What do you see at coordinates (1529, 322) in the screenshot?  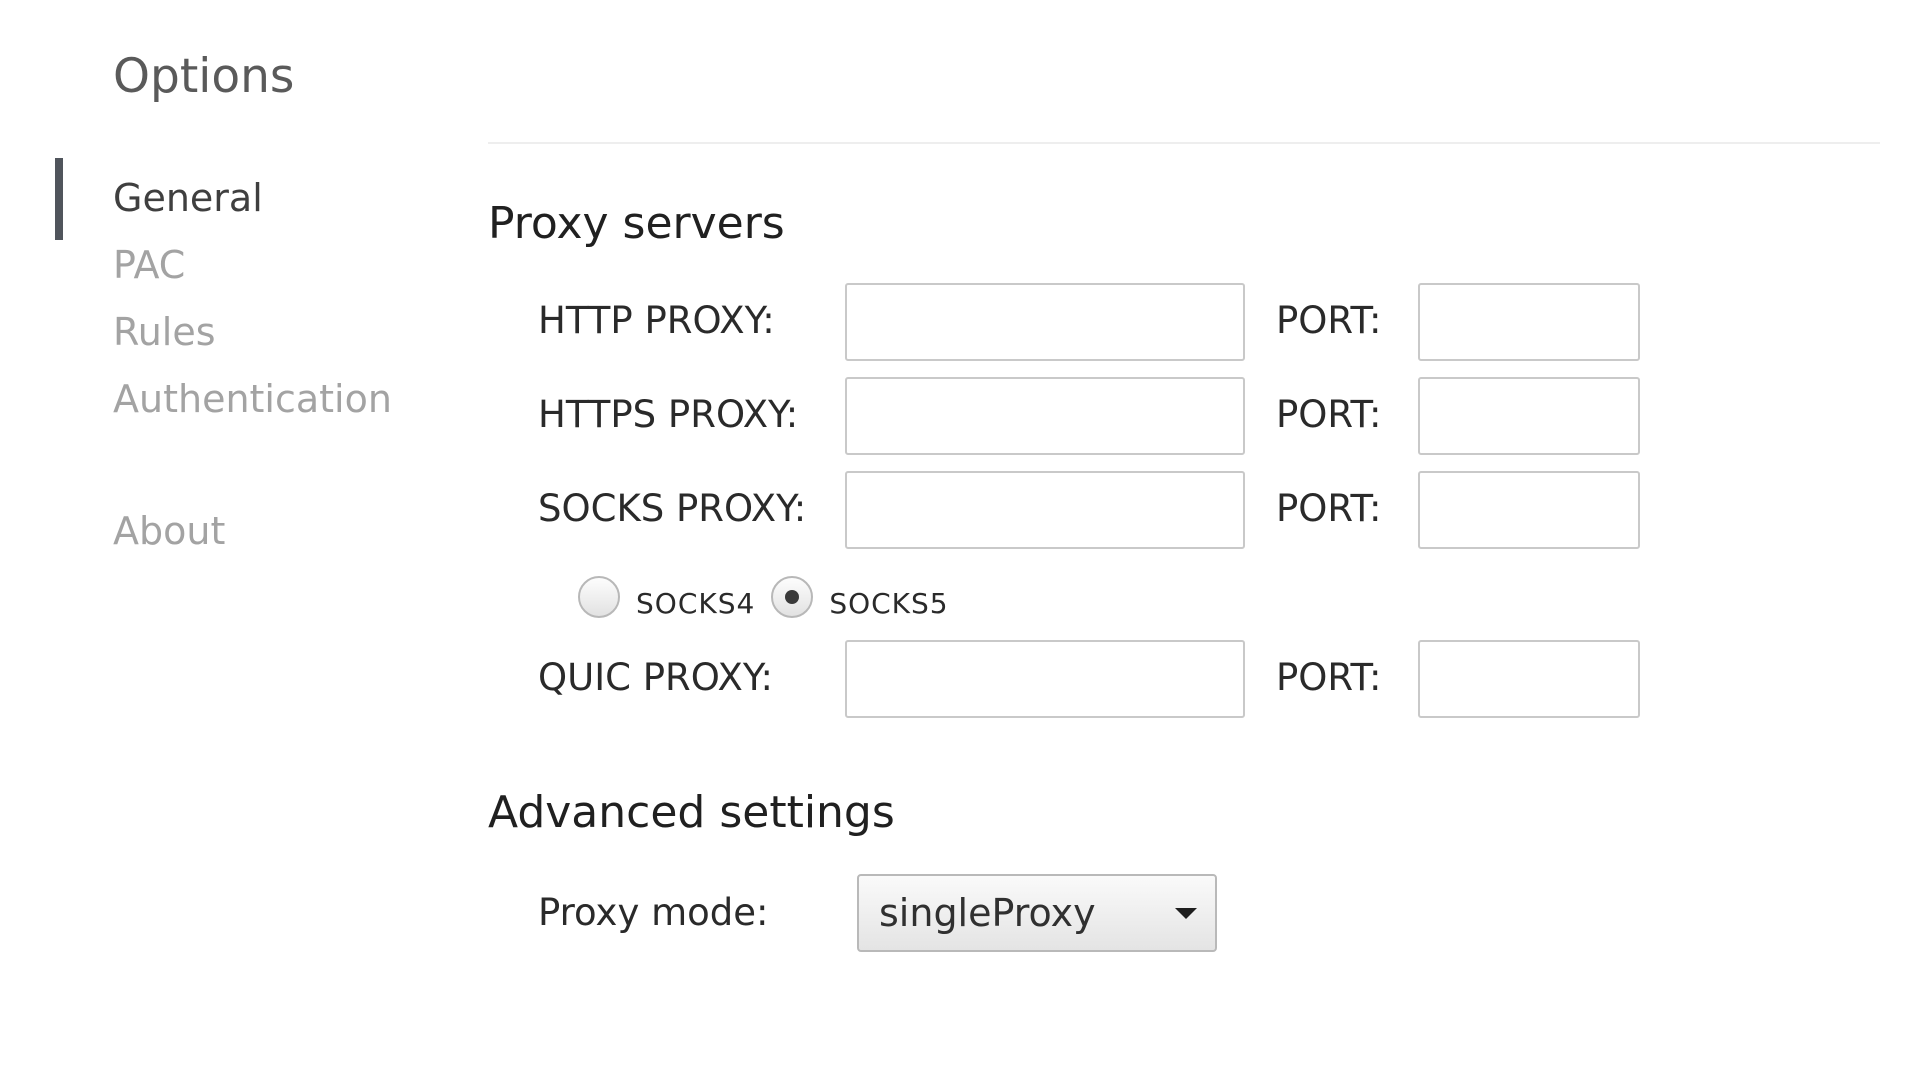 I see `http-port-input` at bounding box center [1529, 322].